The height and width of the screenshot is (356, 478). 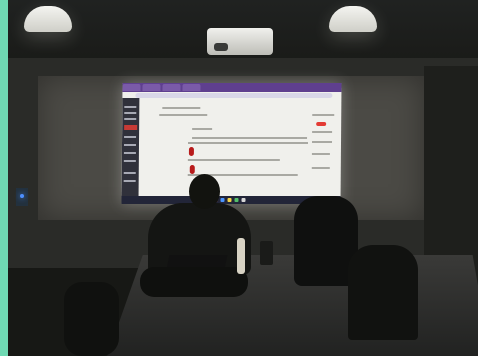 What do you see at coordinates (321, 124) in the screenshot?
I see `status-badge` at bounding box center [321, 124].